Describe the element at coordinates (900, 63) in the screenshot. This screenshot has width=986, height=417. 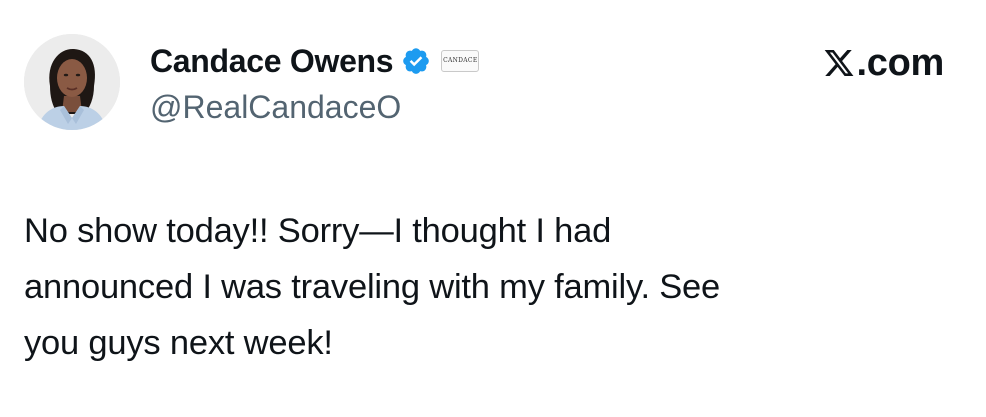
I see `source-domain: .com` at that location.